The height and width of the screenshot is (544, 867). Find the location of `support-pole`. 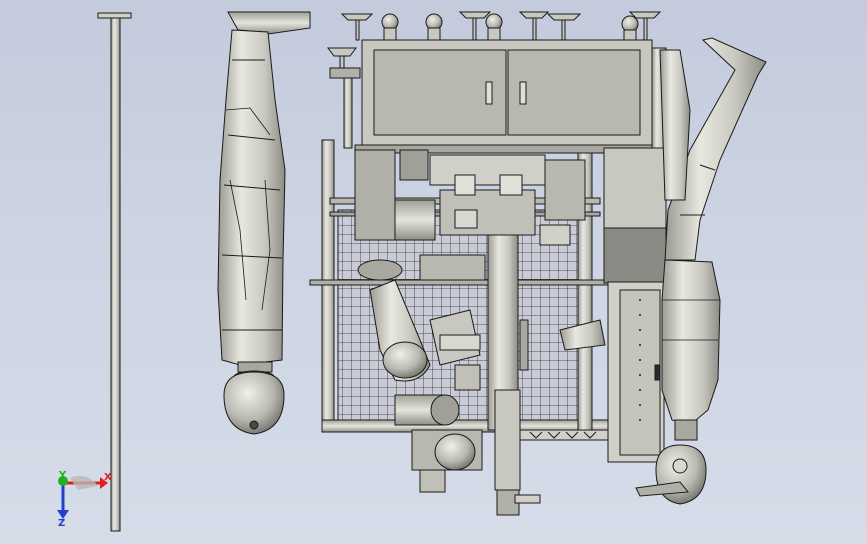

support-pole is located at coordinates (114, 272).